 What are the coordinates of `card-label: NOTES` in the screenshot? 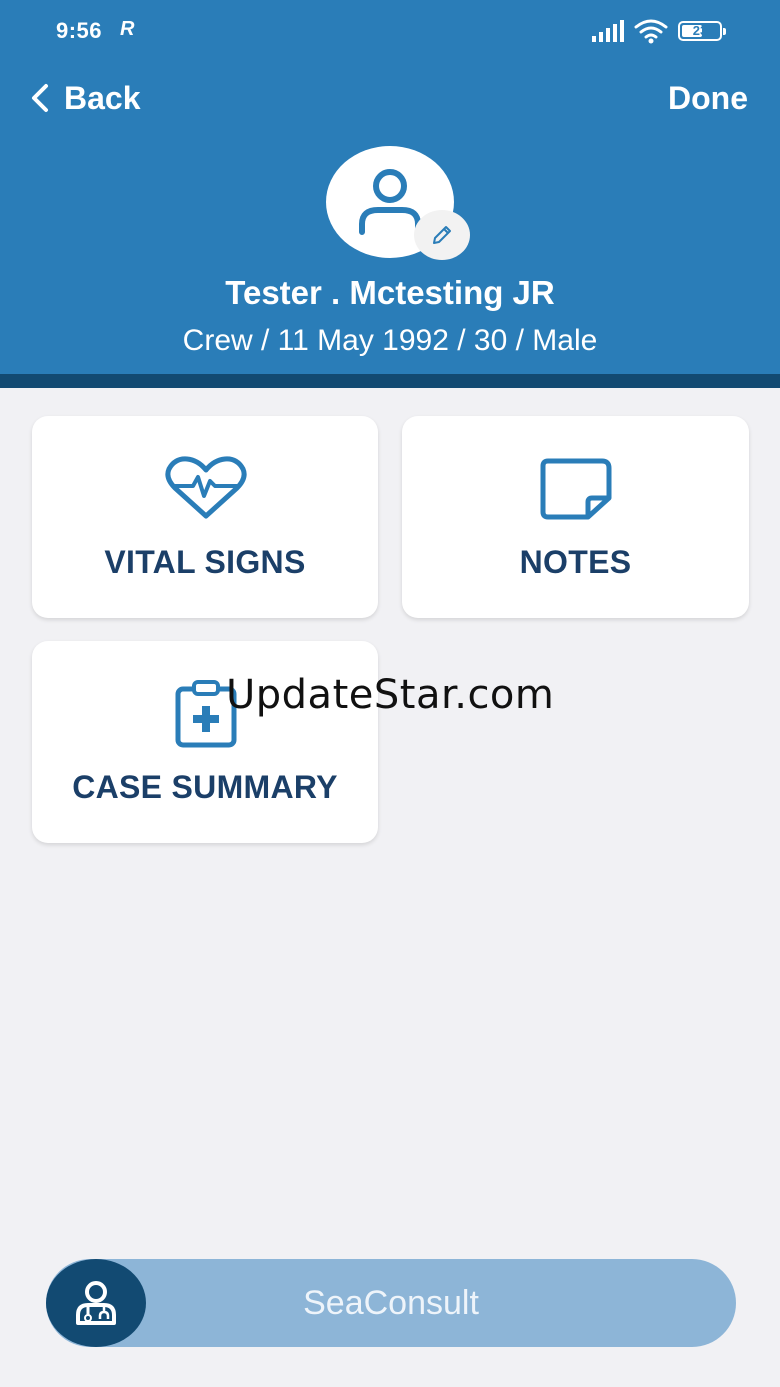 It's located at (575, 562).